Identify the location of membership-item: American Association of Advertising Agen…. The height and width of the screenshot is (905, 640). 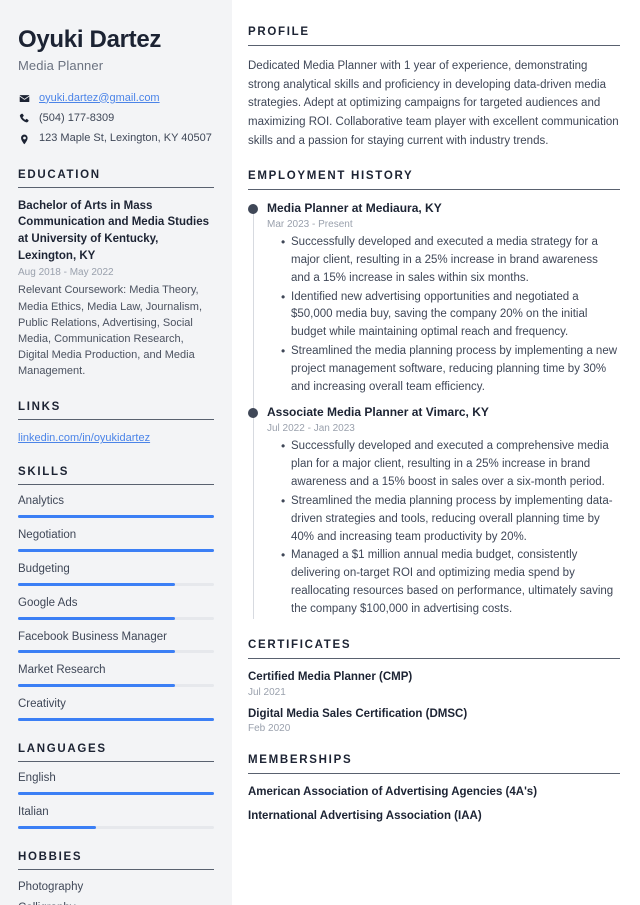
(393, 792).